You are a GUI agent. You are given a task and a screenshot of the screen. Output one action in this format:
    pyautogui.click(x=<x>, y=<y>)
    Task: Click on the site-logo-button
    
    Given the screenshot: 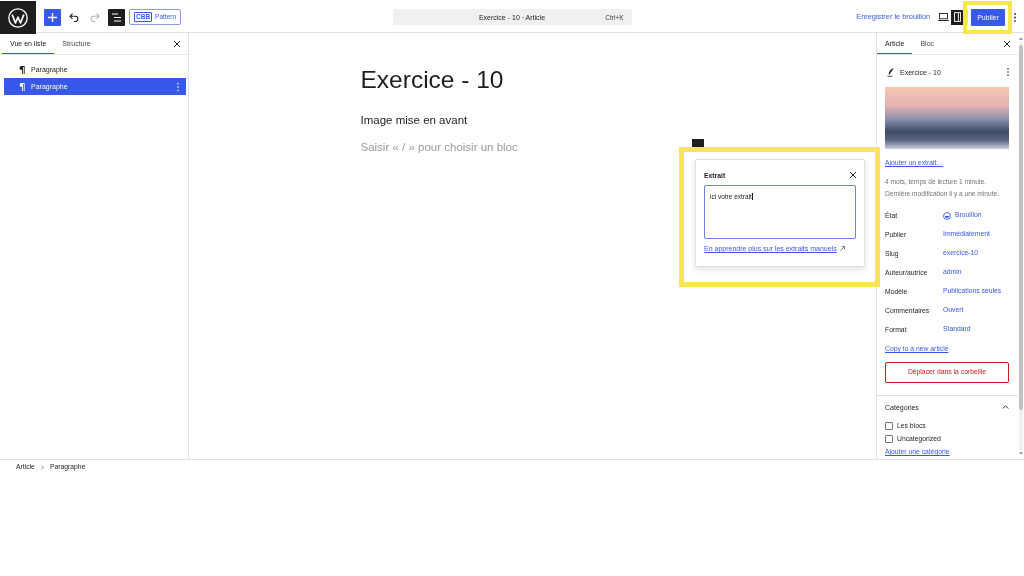 What is the action you would take?
    pyautogui.click(x=18, y=17)
    